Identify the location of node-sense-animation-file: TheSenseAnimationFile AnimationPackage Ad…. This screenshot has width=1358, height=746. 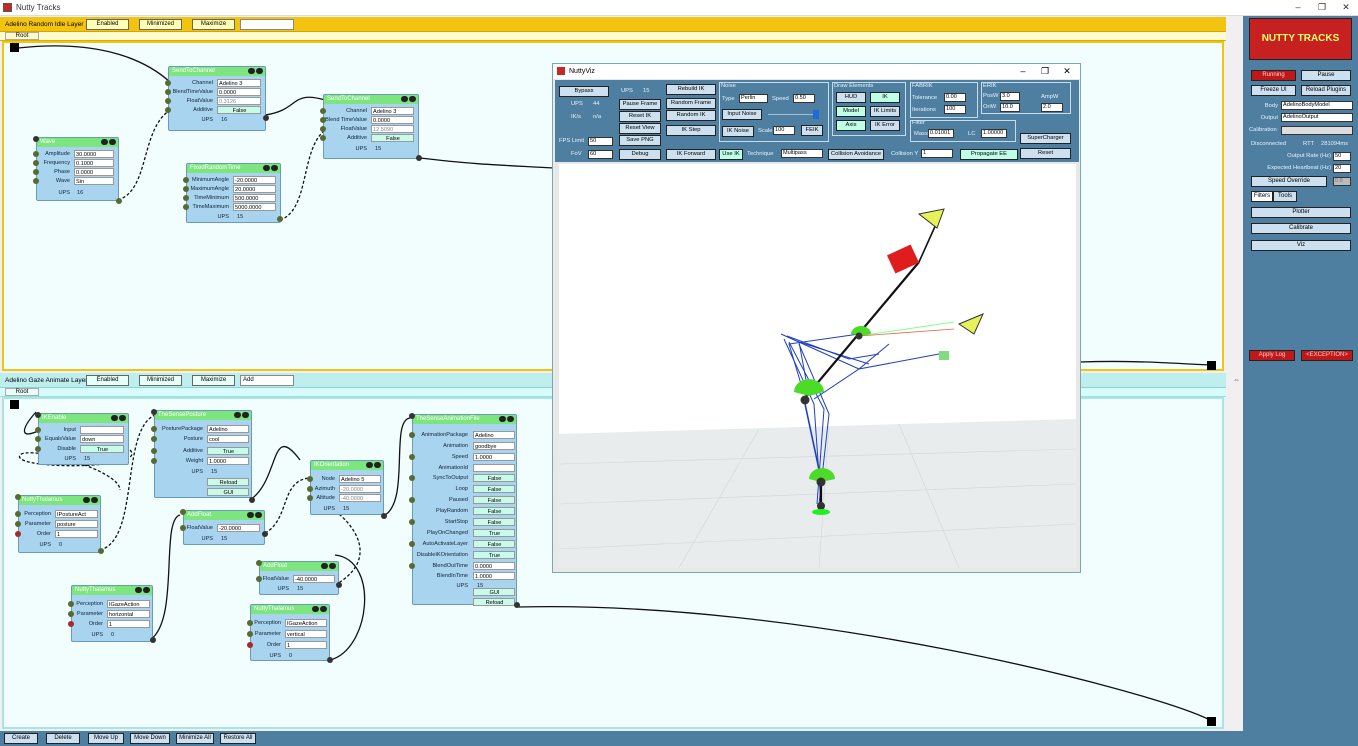
(464, 510).